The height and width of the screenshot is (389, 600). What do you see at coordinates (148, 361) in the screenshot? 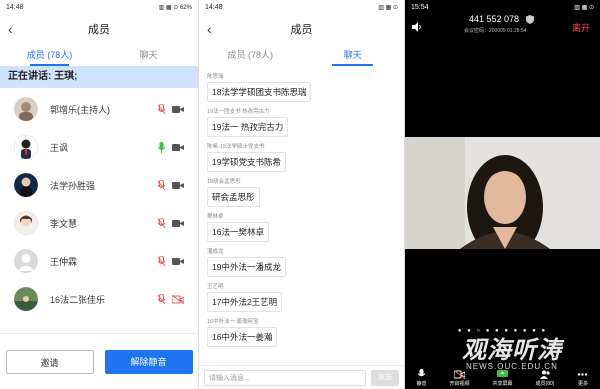
I see `unmute-all-button: 解除静音` at bounding box center [148, 361].